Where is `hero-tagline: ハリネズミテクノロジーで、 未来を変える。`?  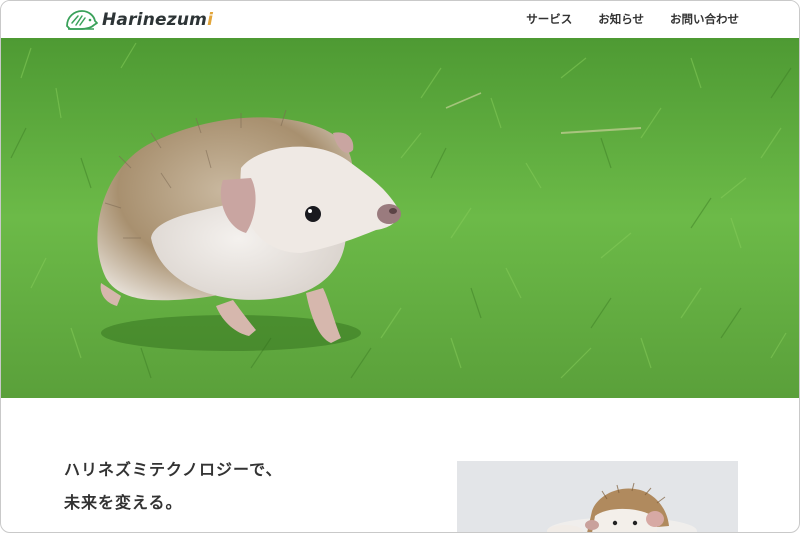 hero-tagline: ハリネズミテクノロジーで、 未来を変える。 is located at coordinates (173, 486).